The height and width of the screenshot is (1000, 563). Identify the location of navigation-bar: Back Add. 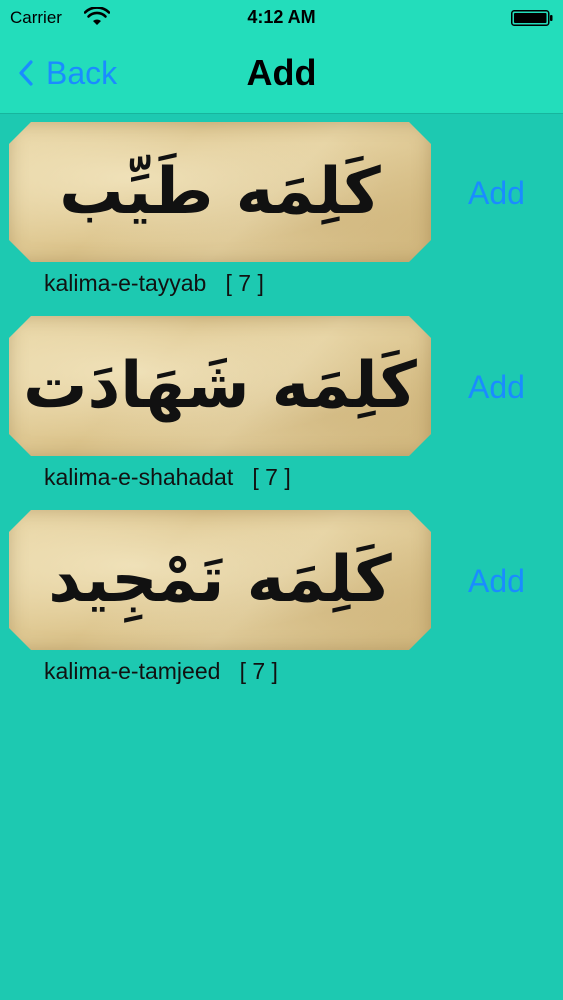
(281, 75).